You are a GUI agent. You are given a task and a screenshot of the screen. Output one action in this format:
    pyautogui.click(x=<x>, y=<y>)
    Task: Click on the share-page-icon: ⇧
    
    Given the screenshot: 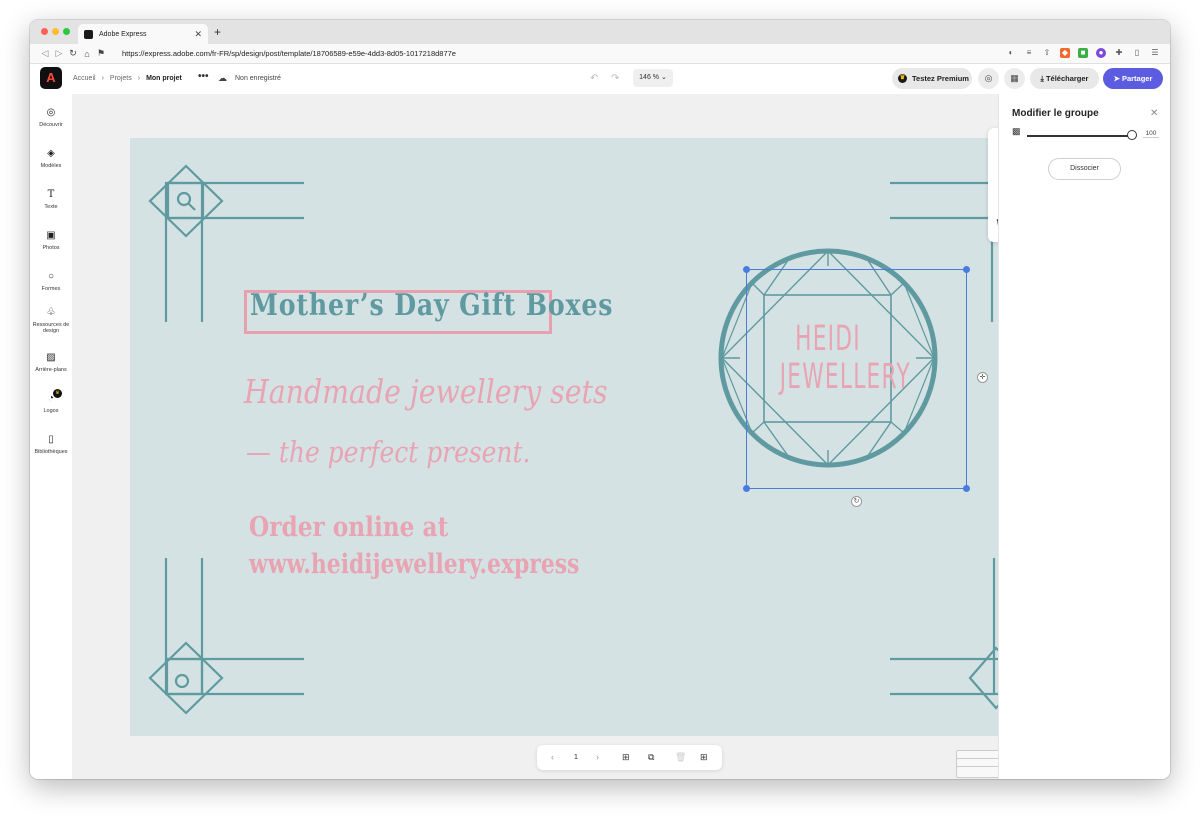 What is the action you would take?
    pyautogui.click(x=1047, y=53)
    